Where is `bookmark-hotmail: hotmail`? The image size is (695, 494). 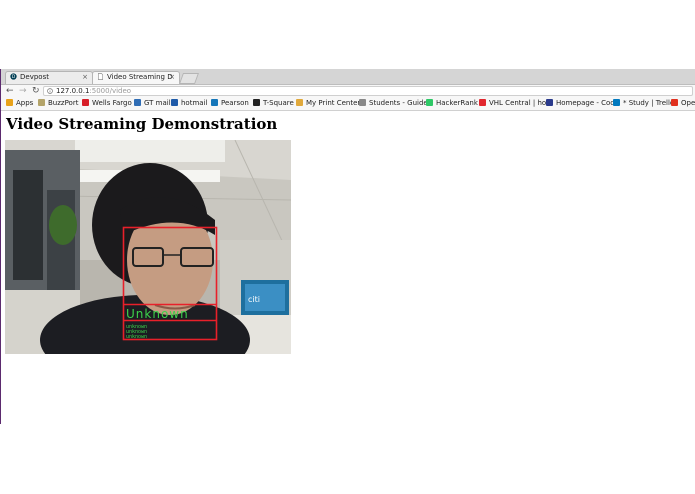
bookmark-hotmail: hotmail is located at coordinates (189, 103).